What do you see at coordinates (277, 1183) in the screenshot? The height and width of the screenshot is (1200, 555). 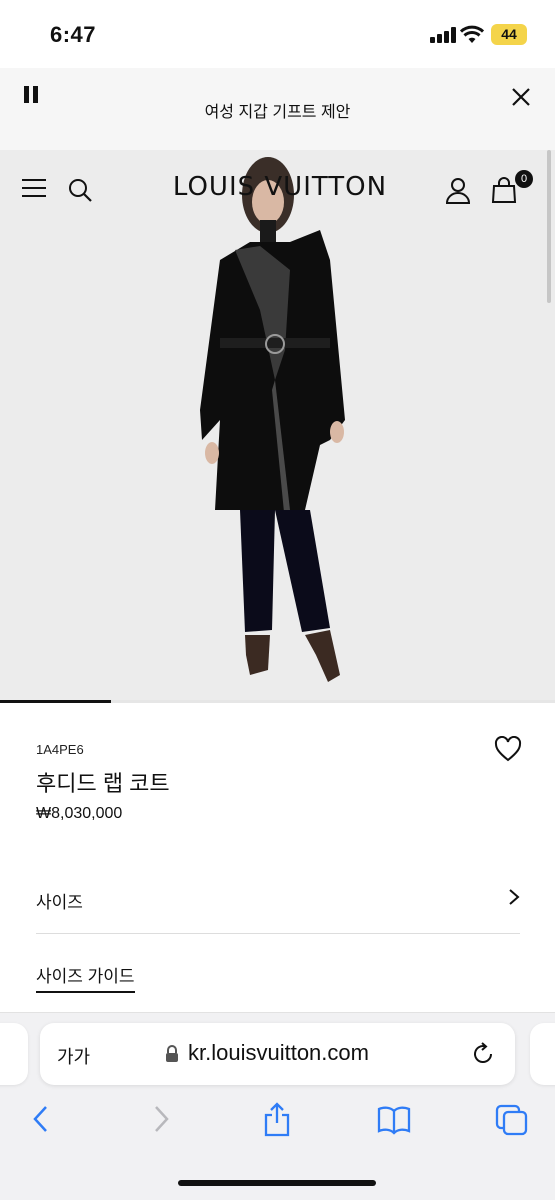 I see `home-indicator` at bounding box center [277, 1183].